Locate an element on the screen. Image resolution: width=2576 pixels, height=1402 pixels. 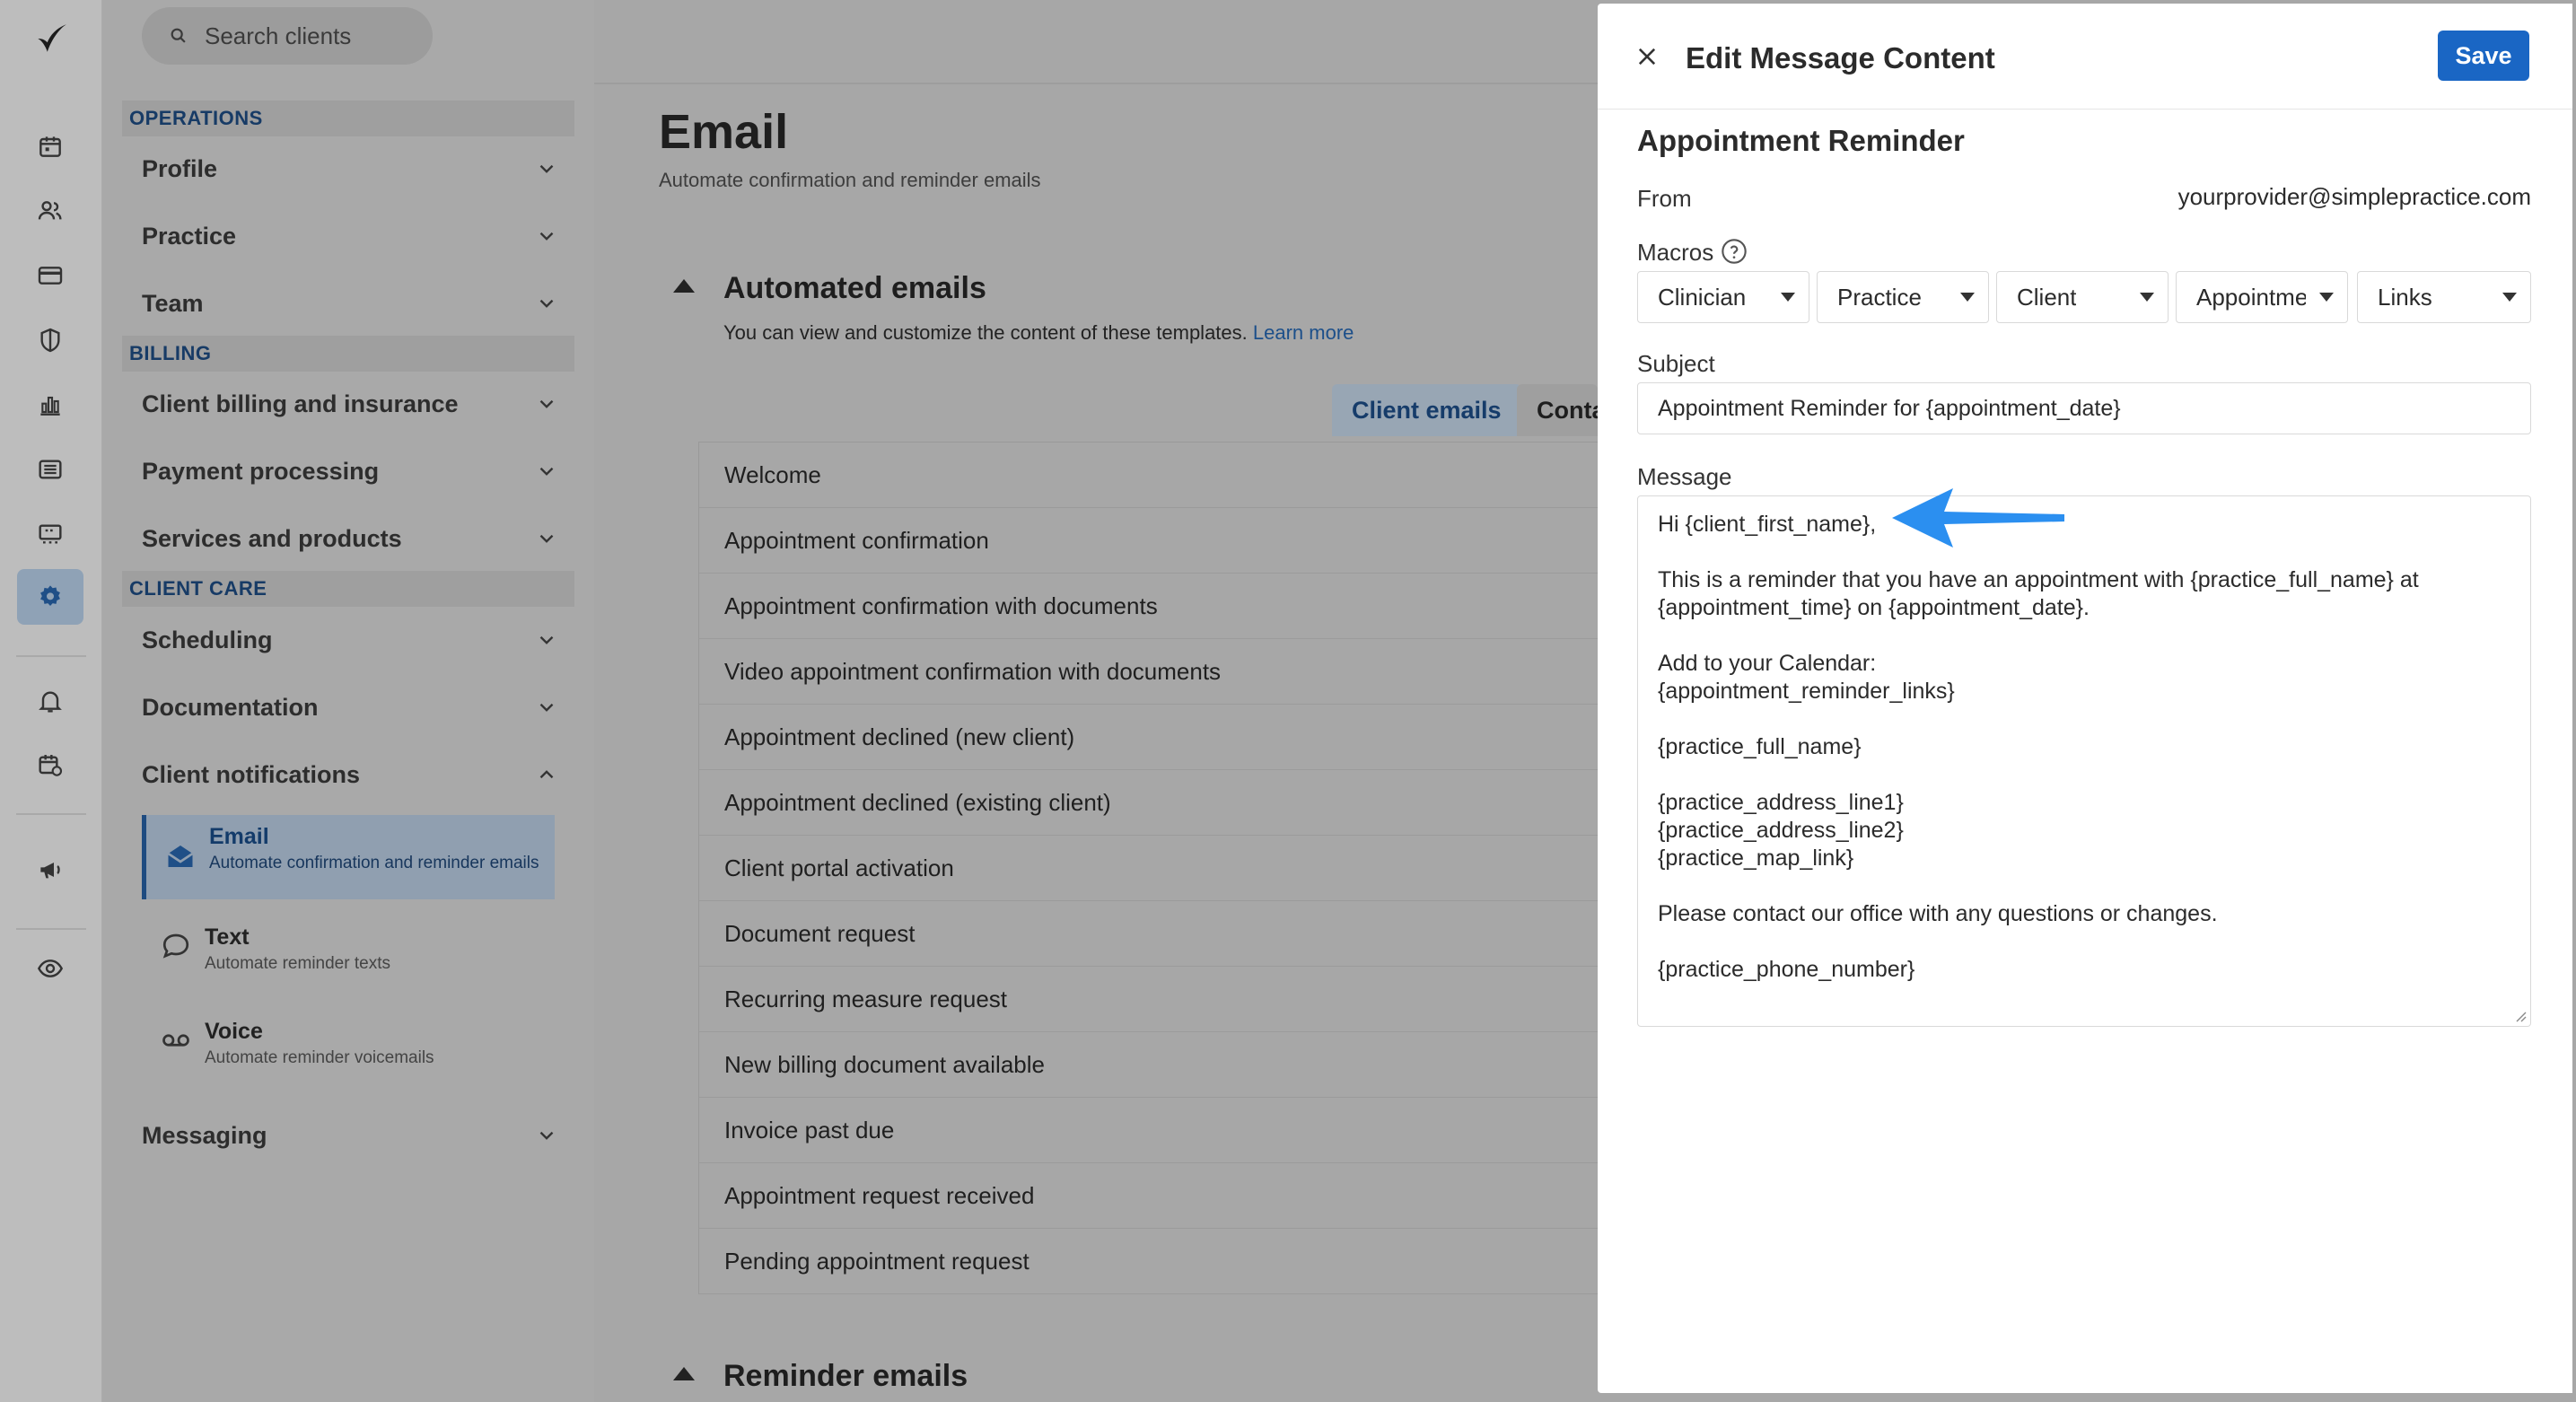
settings-gear-icon is located at coordinates (50, 597).